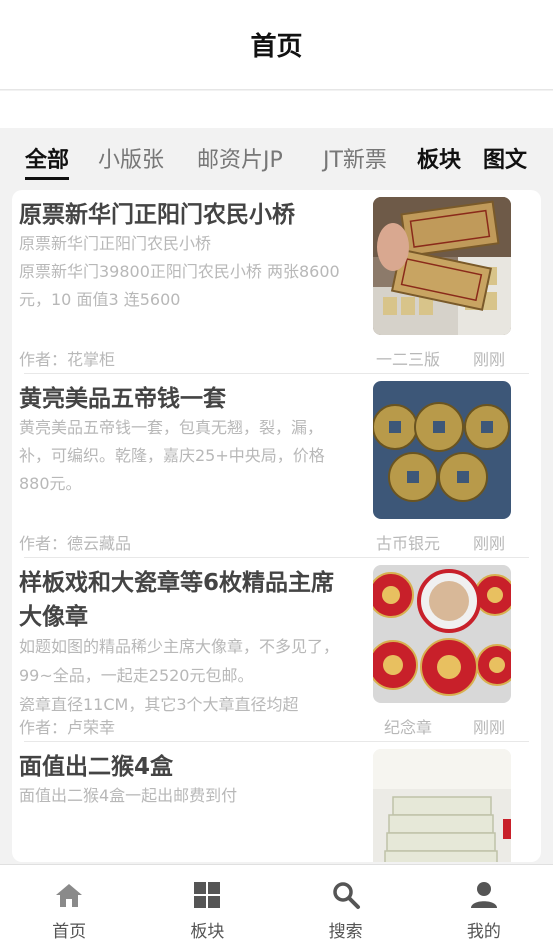 This screenshot has width=553, height=950. I want to click on nav-home: 首页, so click(69, 907).